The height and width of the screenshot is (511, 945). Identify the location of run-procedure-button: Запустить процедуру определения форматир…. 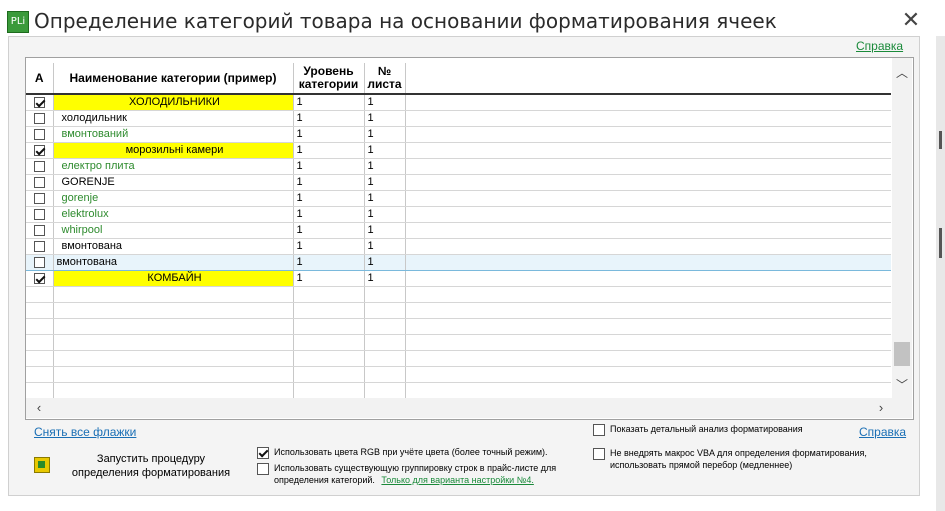
(137, 467).